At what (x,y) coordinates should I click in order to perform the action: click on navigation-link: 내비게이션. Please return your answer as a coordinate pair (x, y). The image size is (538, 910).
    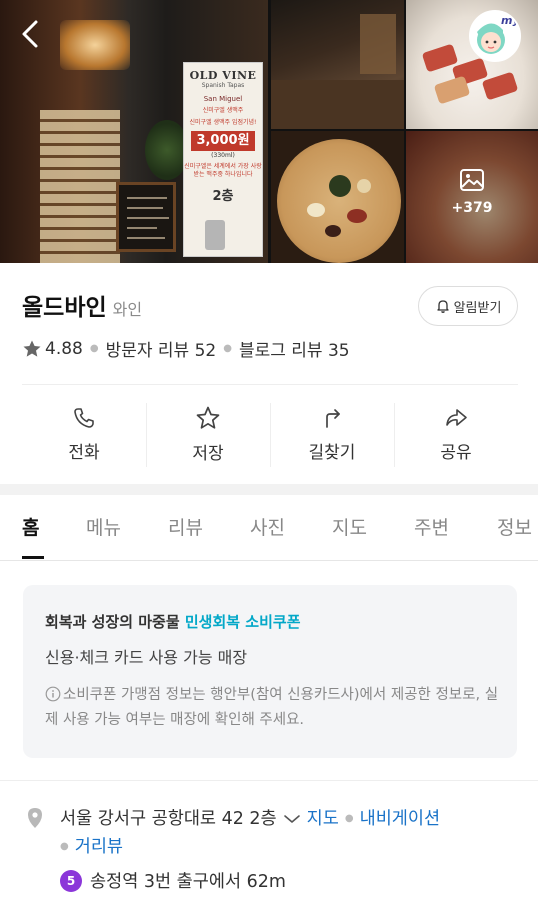
    Looking at the image, I should click on (400, 819).